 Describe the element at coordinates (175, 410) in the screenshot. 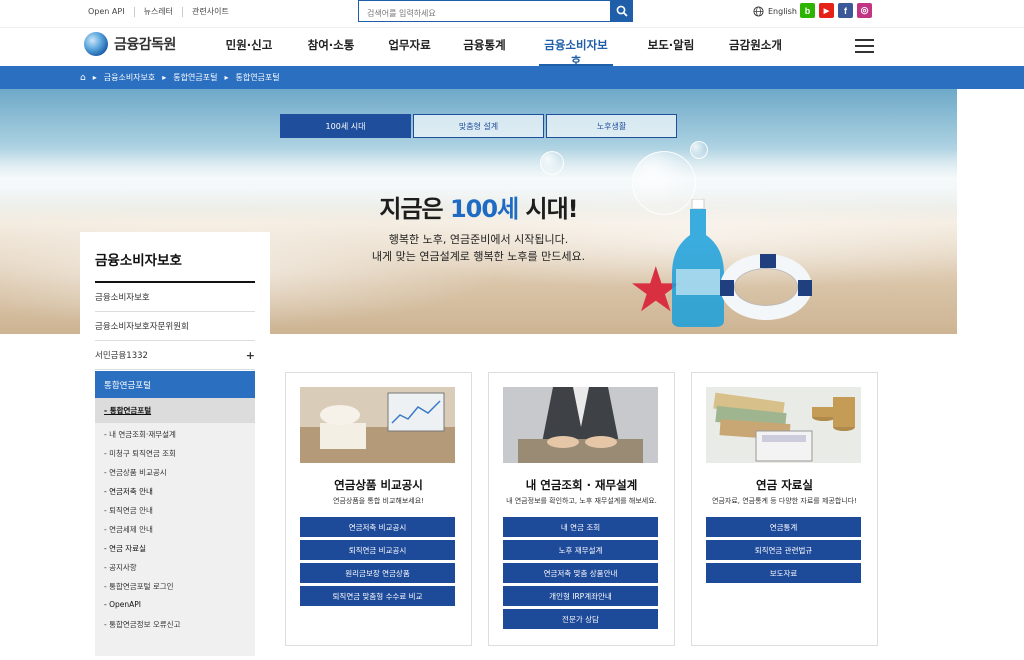

I see `submenu-current: - 통합연금포털` at that location.